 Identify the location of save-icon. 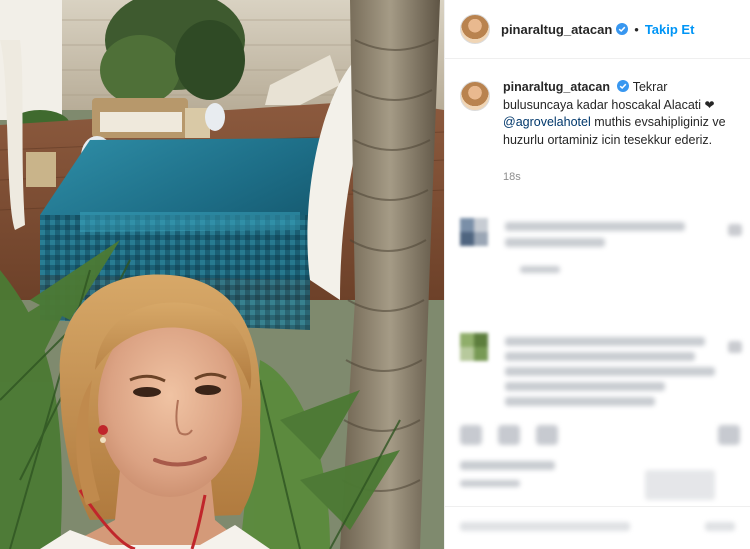
(729, 435).